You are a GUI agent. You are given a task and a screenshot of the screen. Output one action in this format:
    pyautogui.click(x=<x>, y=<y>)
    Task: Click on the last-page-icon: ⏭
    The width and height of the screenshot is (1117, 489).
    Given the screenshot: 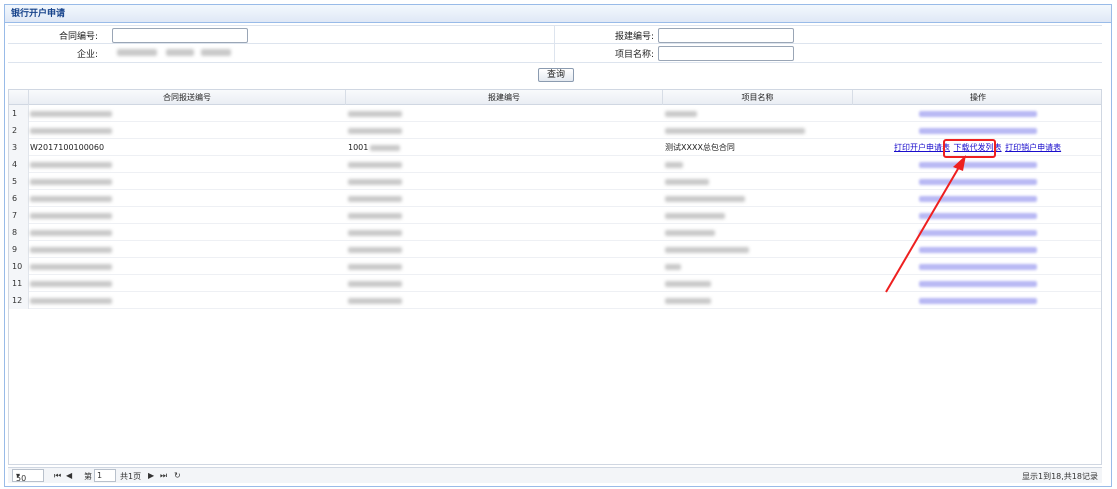 What is the action you would take?
    pyautogui.click(x=163, y=476)
    